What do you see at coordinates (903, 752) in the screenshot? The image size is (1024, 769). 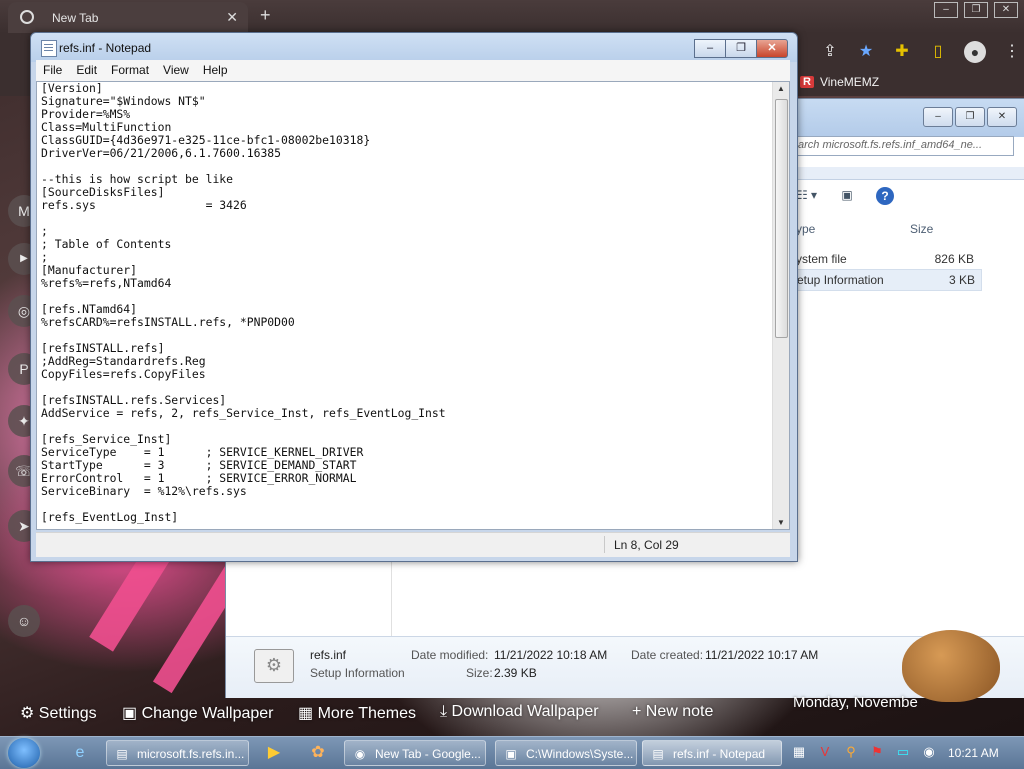 I see `tray-monitor-icon: ▭` at bounding box center [903, 752].